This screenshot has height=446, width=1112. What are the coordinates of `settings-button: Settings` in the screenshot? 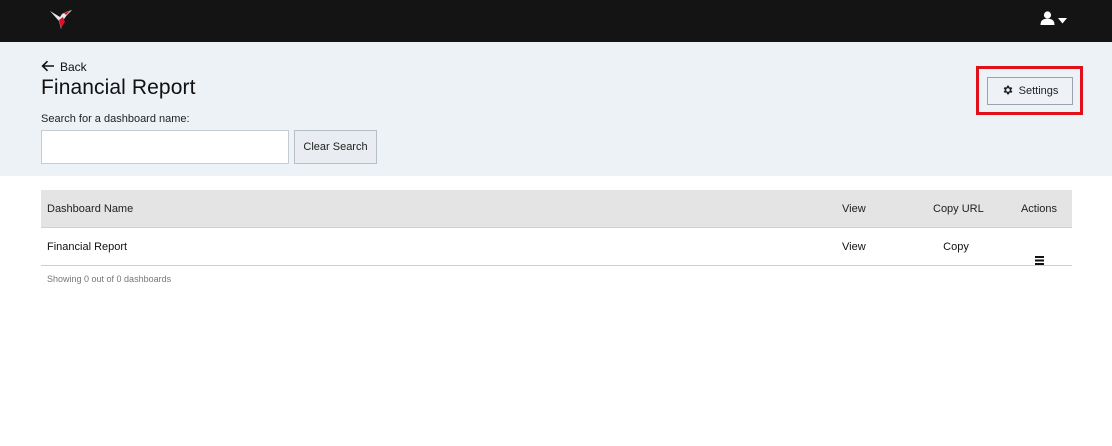 It's located at (1030, 91).